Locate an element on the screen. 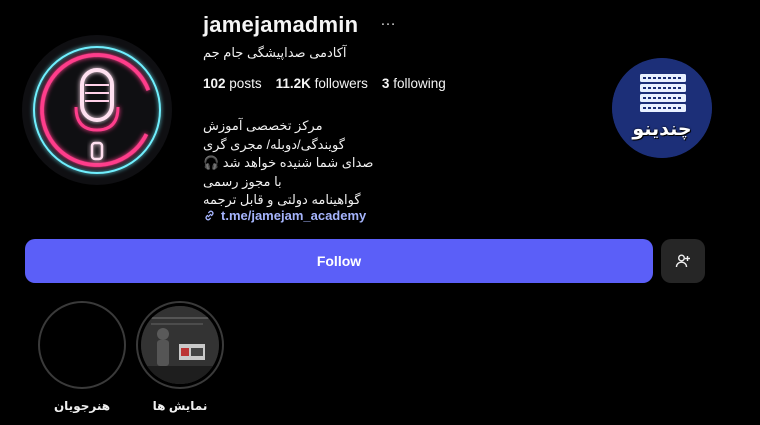 The height and width of the screenshot is (425, 760). profile-full-name: آکادمی صداپیشگی جام جم is located at coordinates (275, 52).